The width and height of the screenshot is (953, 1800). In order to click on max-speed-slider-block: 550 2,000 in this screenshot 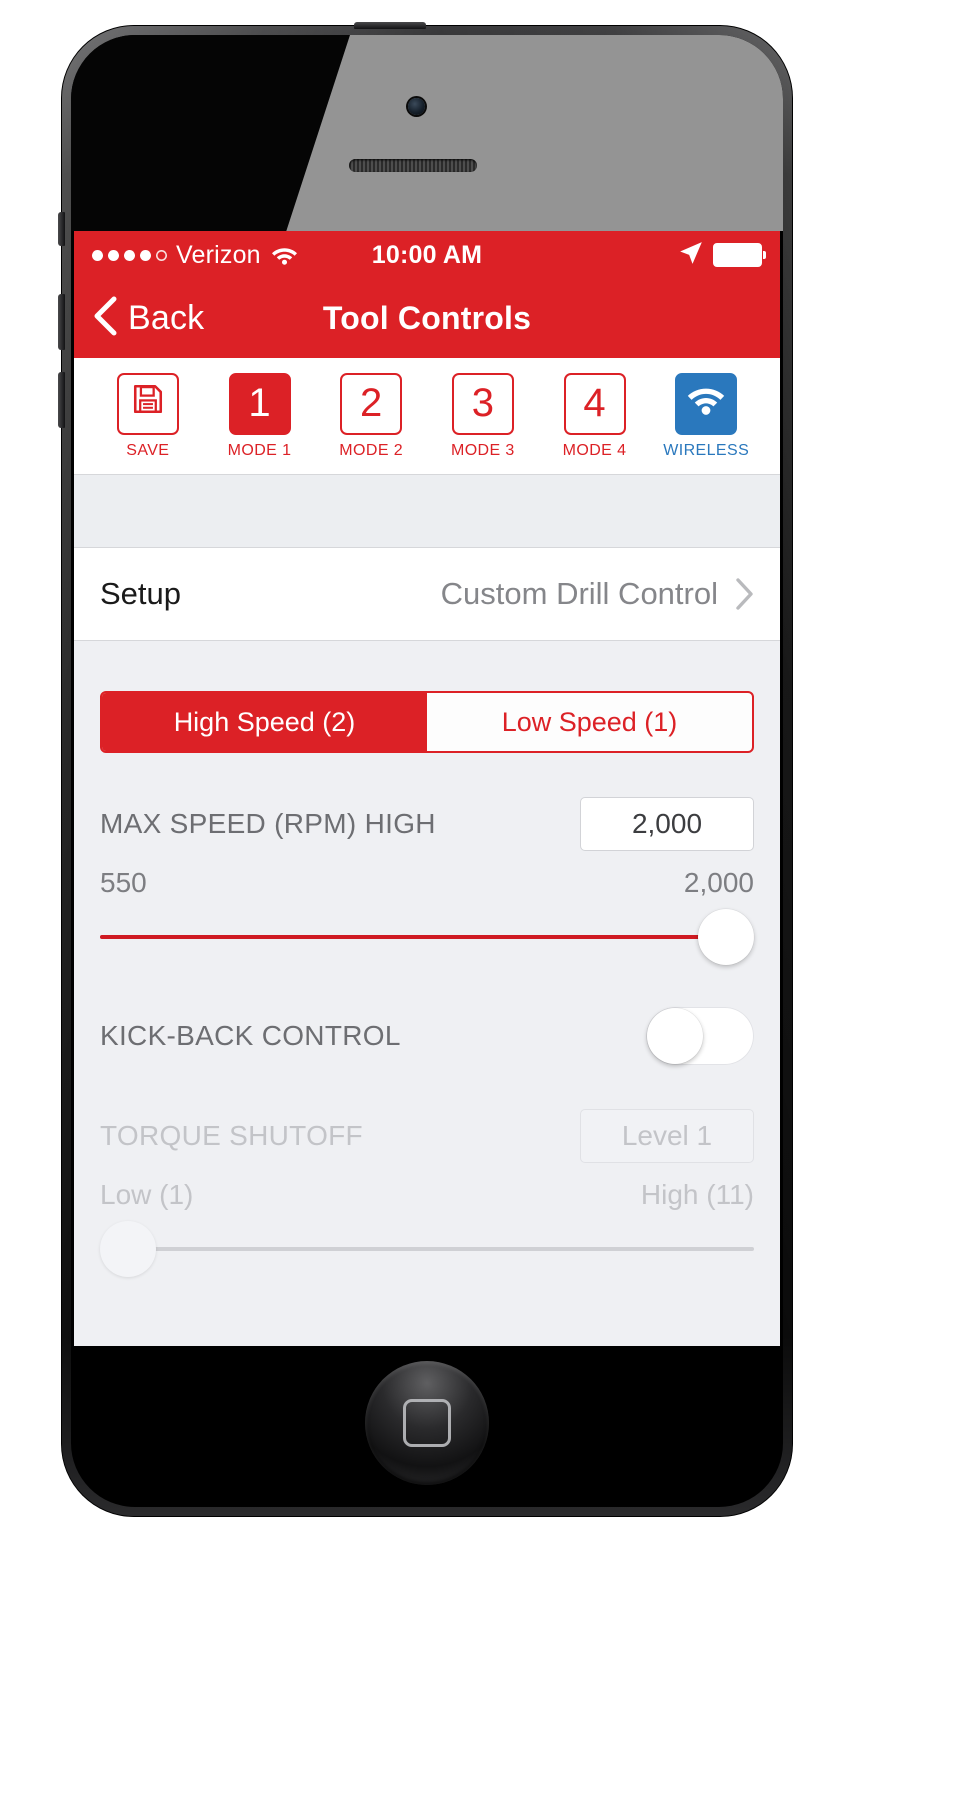, I will do `click(427, 917)`.